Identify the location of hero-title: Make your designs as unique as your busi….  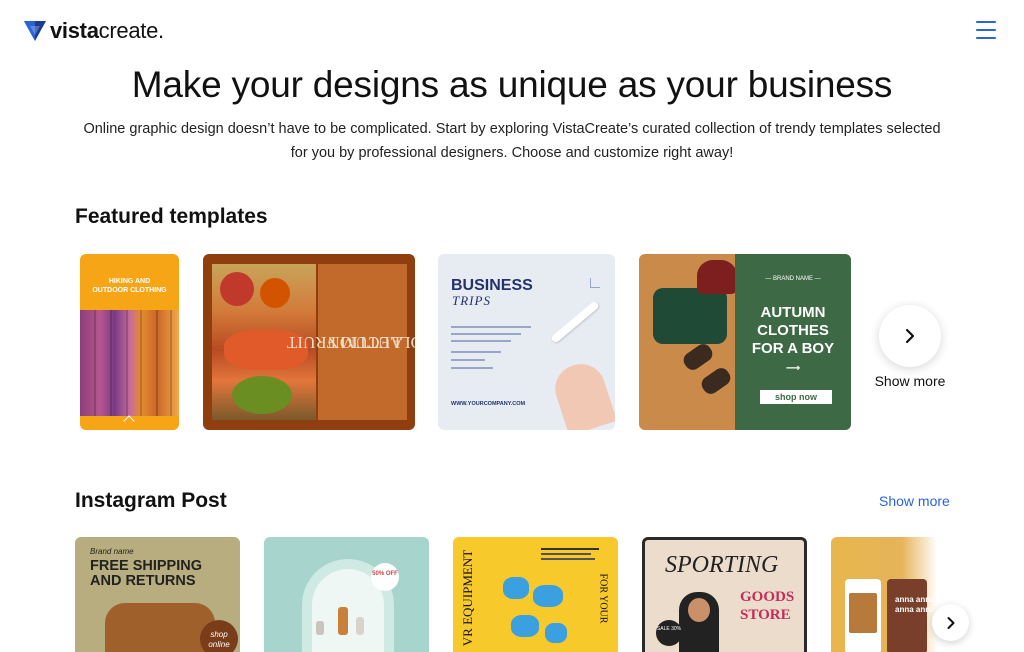
(512, 84).